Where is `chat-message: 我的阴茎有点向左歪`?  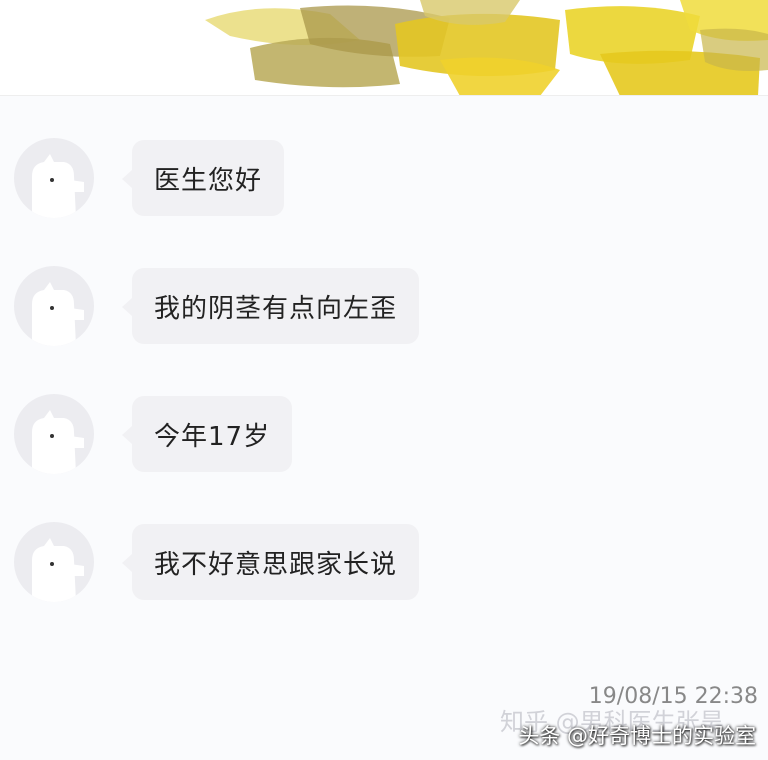
chat-message: 我的阴茎有点向左歪 is located at coordinates (384, 311).